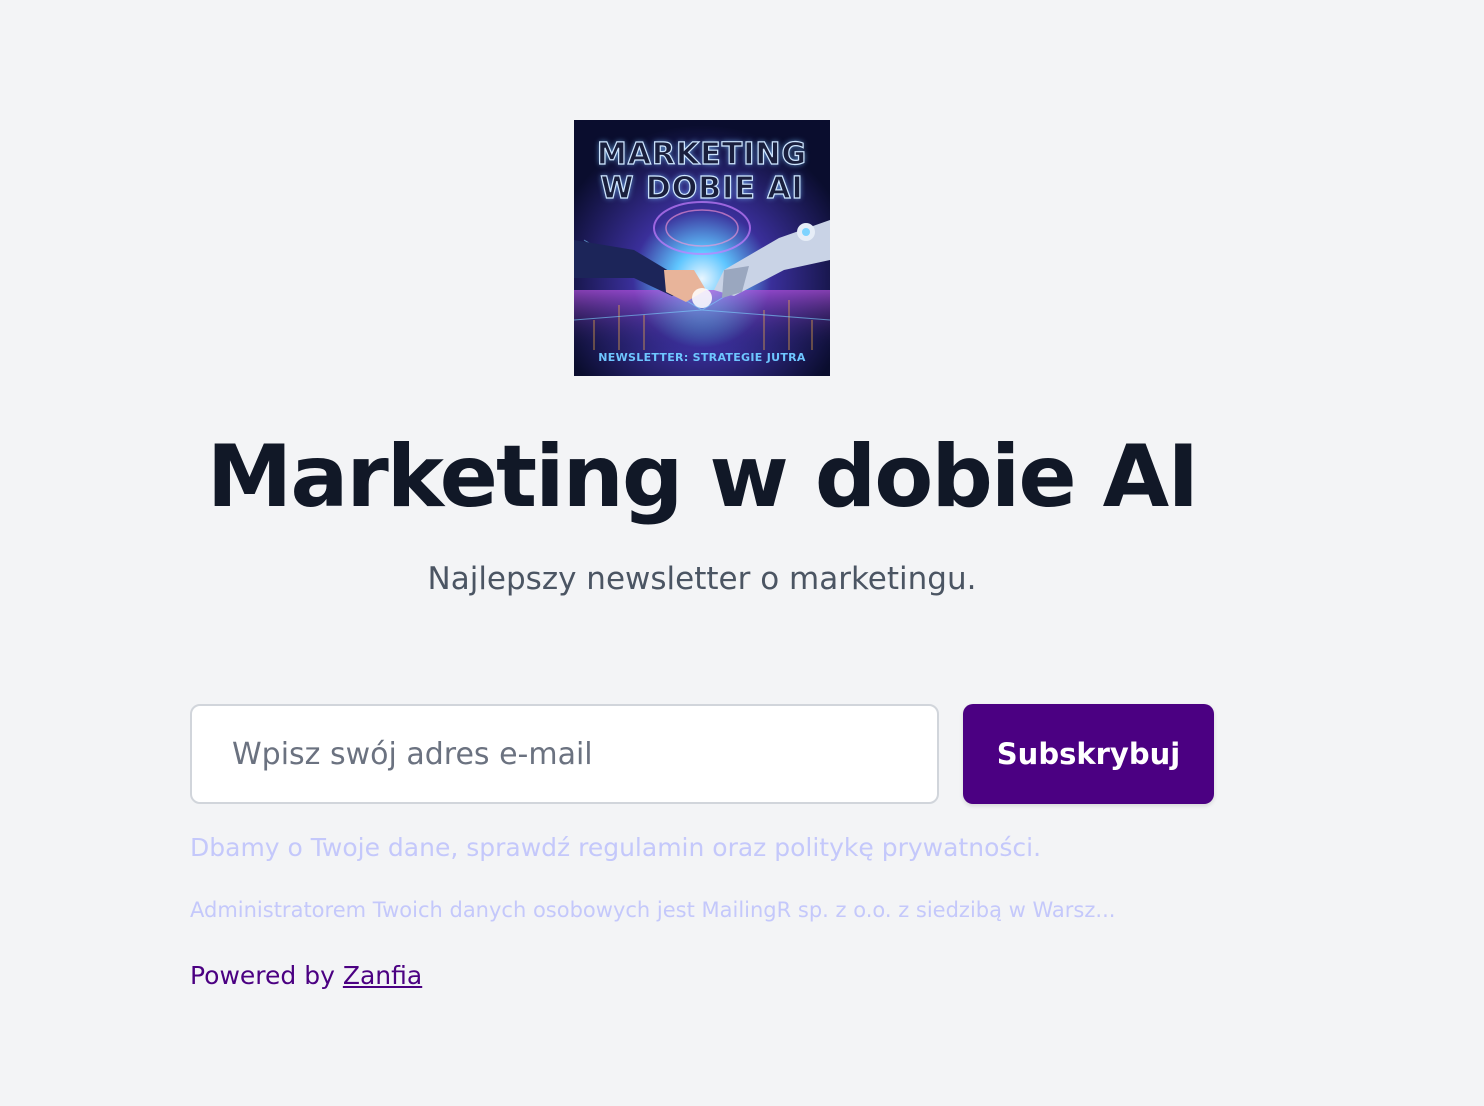  Describe the element at coordinates (1088, 754) in the screenshot. I see `subscribe-button: Subskrybuj` at that location.